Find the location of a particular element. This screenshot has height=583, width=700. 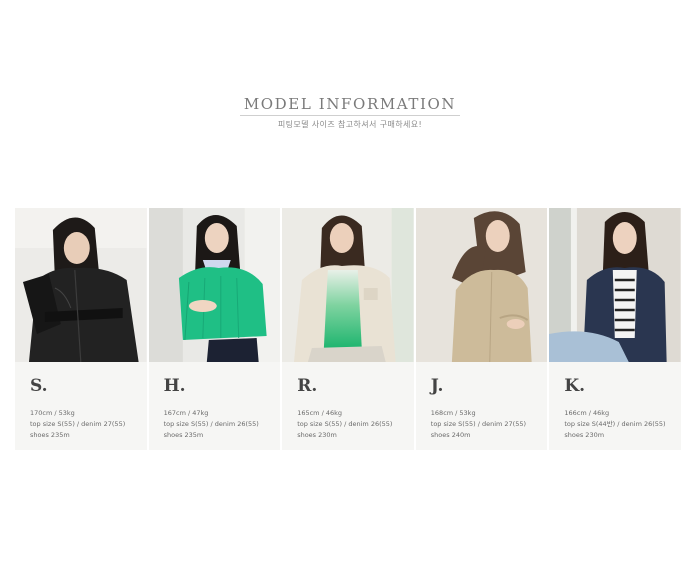

model-initial: S. is located at coordinates (39, 386).